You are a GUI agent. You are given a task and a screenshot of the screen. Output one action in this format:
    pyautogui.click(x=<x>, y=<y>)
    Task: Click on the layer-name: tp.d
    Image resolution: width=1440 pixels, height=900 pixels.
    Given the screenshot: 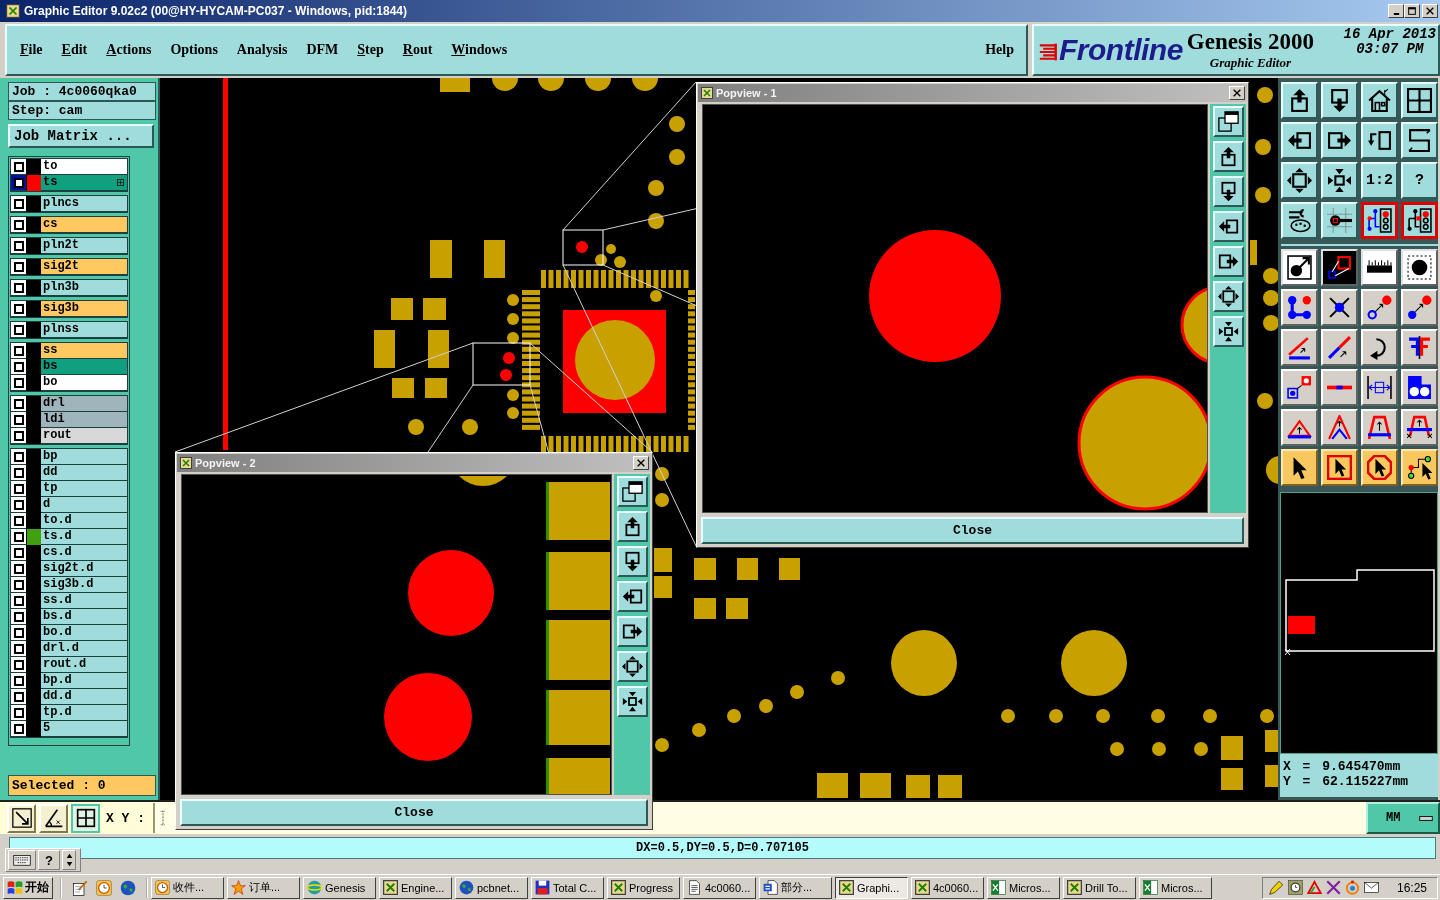 What is the action you would take?
    pyautogui.click(x=84, y=713)
    